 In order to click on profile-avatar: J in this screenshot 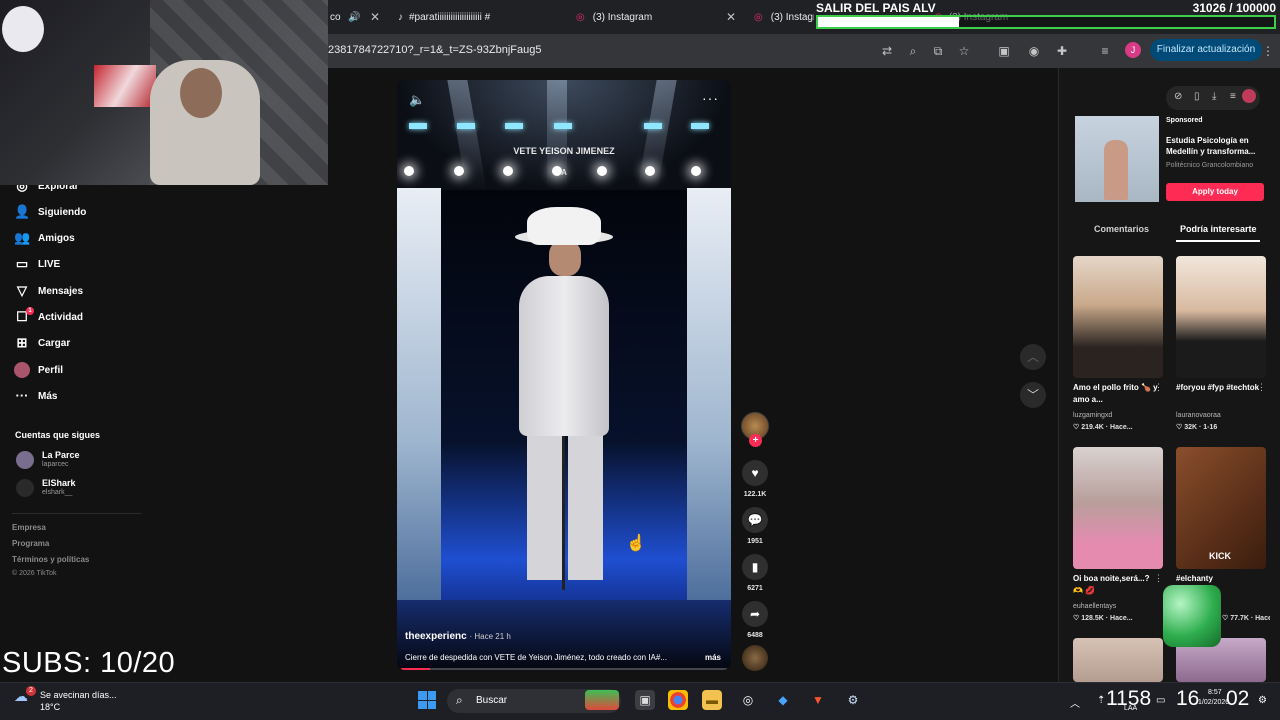, I will do `click(1133, 50)`.